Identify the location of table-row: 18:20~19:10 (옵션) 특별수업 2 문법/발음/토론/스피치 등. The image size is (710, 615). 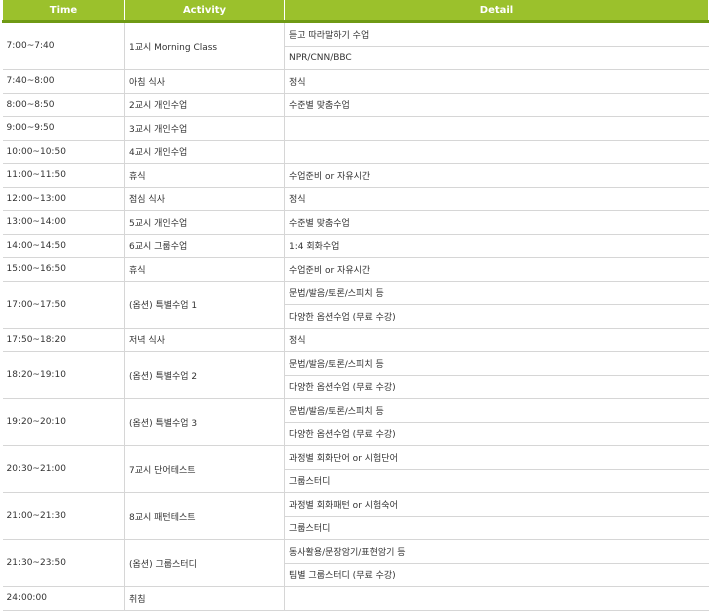
(355, 375).